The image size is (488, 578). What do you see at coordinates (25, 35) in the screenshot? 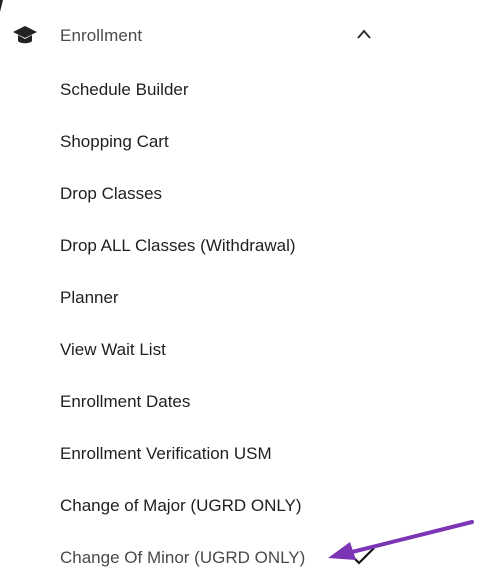
I see `graduation-cap-icon` at bounding box center [25, 35].